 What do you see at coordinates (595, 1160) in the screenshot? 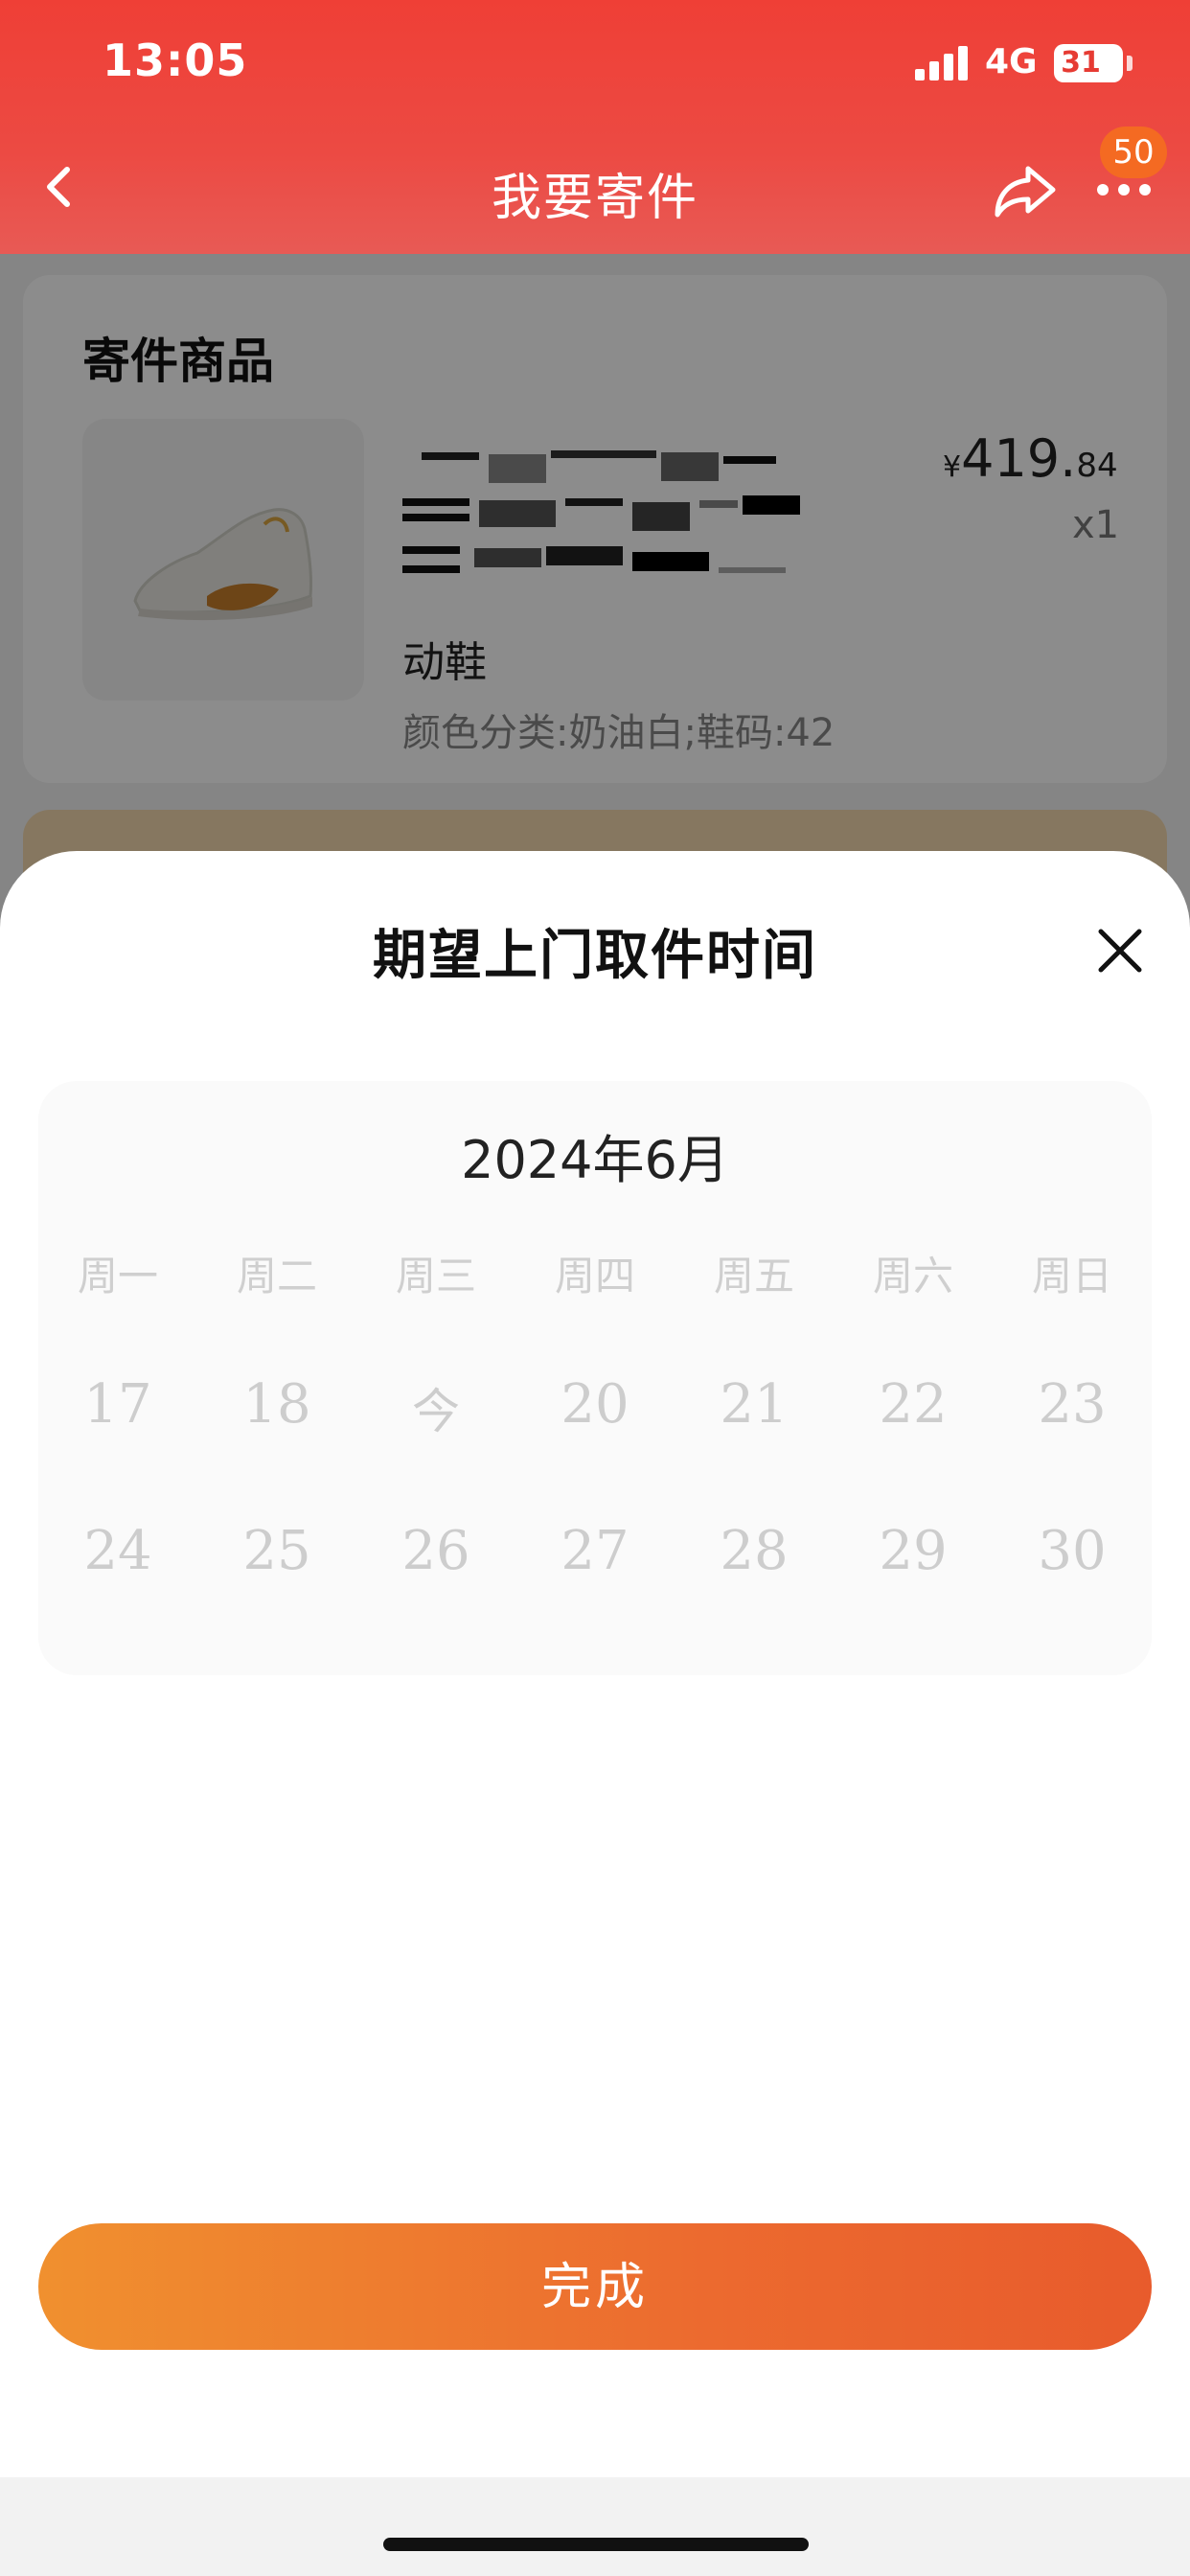
I see `calendar-month: 2024年6月` at bounding box center [595, 1160].